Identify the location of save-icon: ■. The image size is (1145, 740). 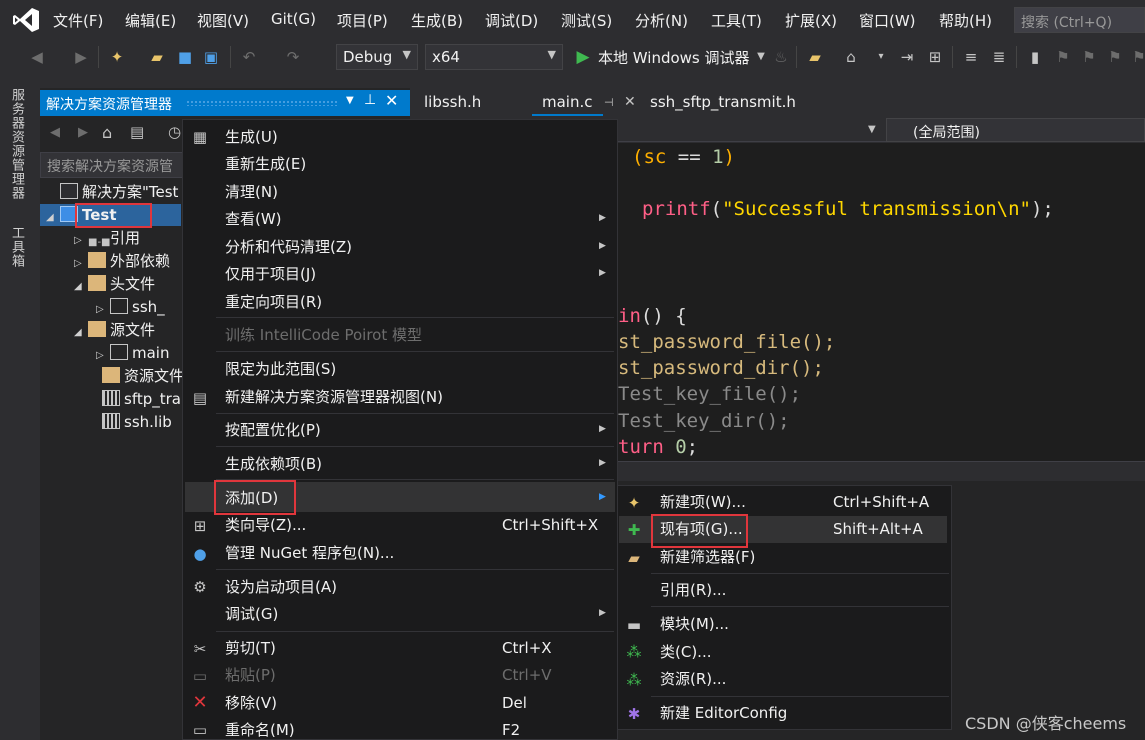
(185, 57).